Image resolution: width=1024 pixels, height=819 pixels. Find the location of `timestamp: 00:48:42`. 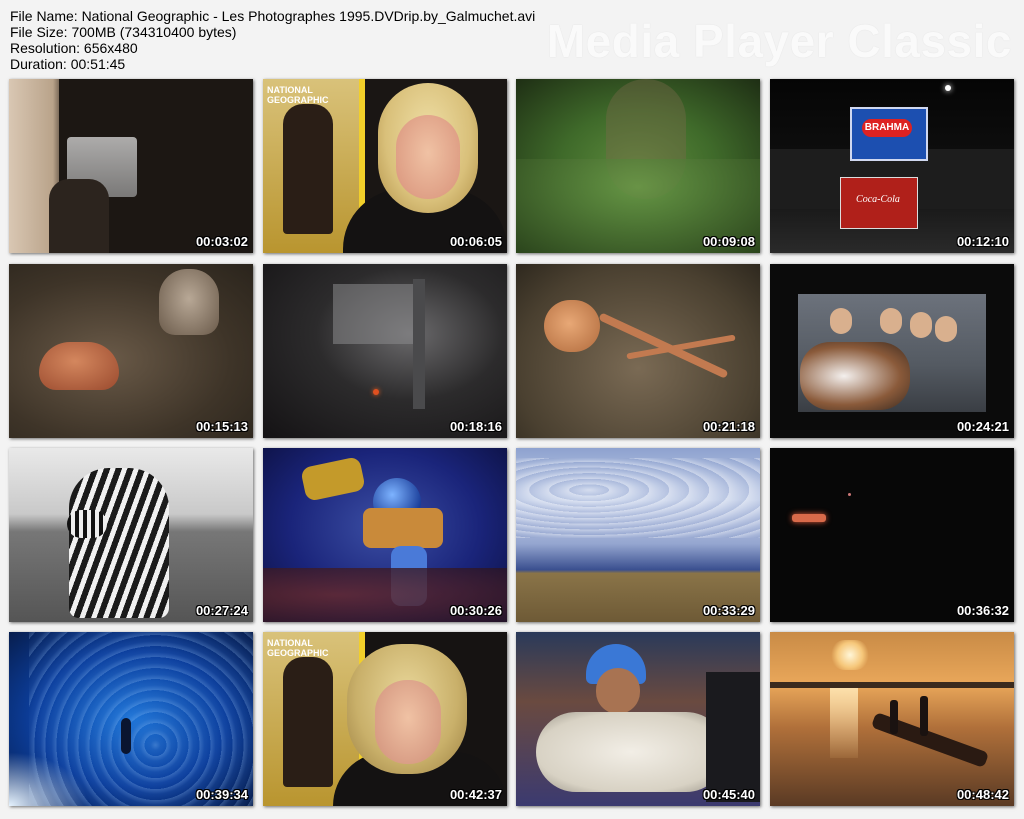

timestamp: 00:48:42 is located at coordinates (982, 794).